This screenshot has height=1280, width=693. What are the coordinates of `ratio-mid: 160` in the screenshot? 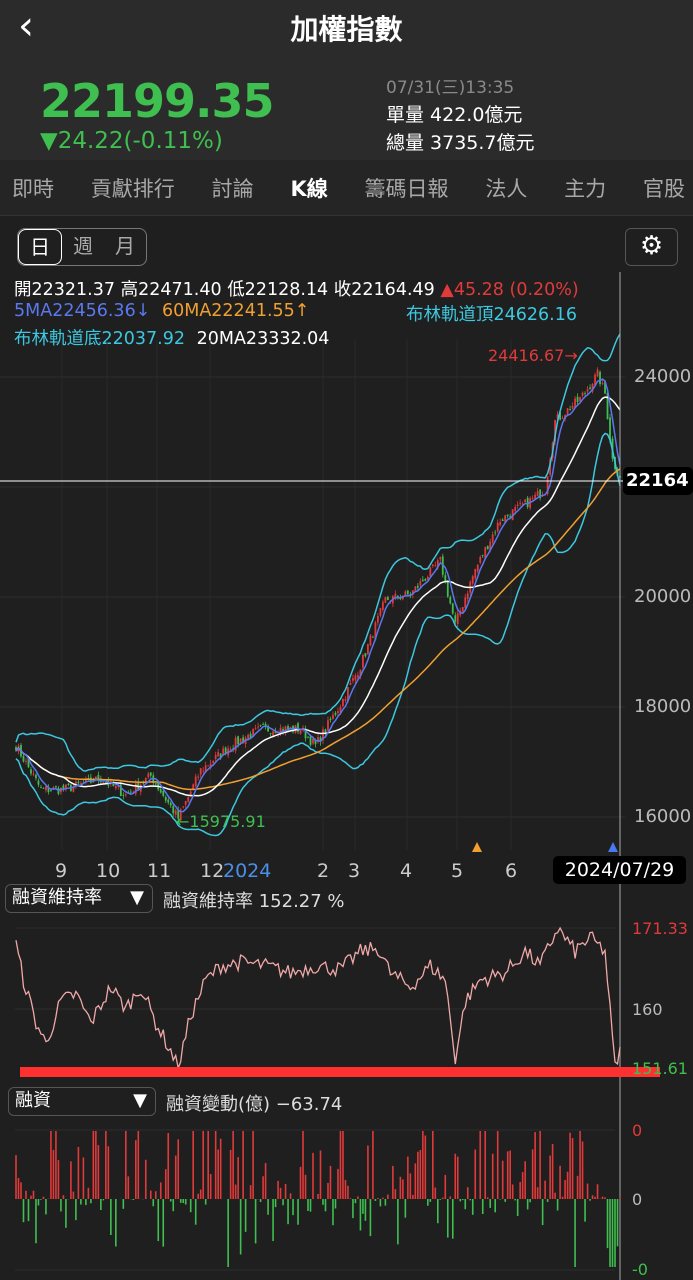 It's located at (647, 1009).